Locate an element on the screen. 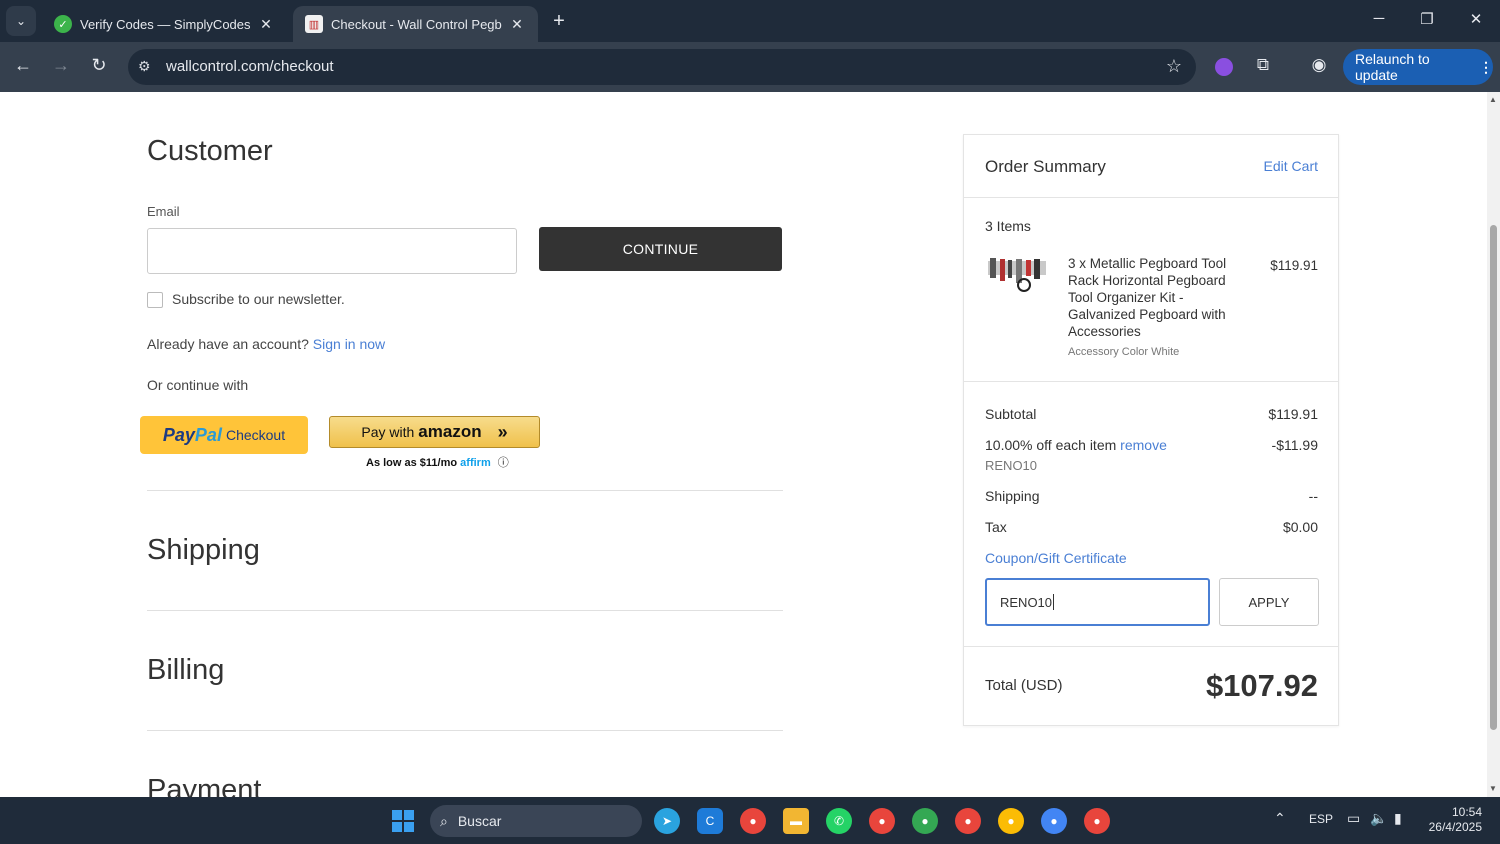 The height and width of the screenshot is (844, 1500). account-prompt: Already have an account? Sign in now is located at coordinates (266, 344).